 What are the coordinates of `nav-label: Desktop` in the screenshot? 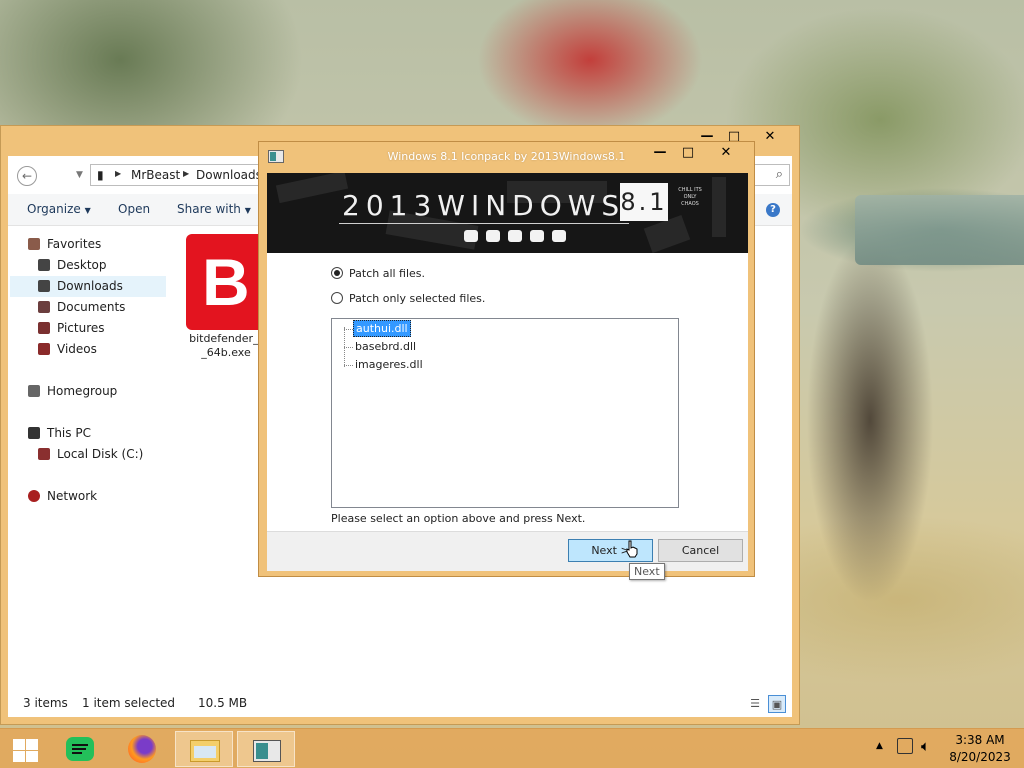 It's located at (82, 265).